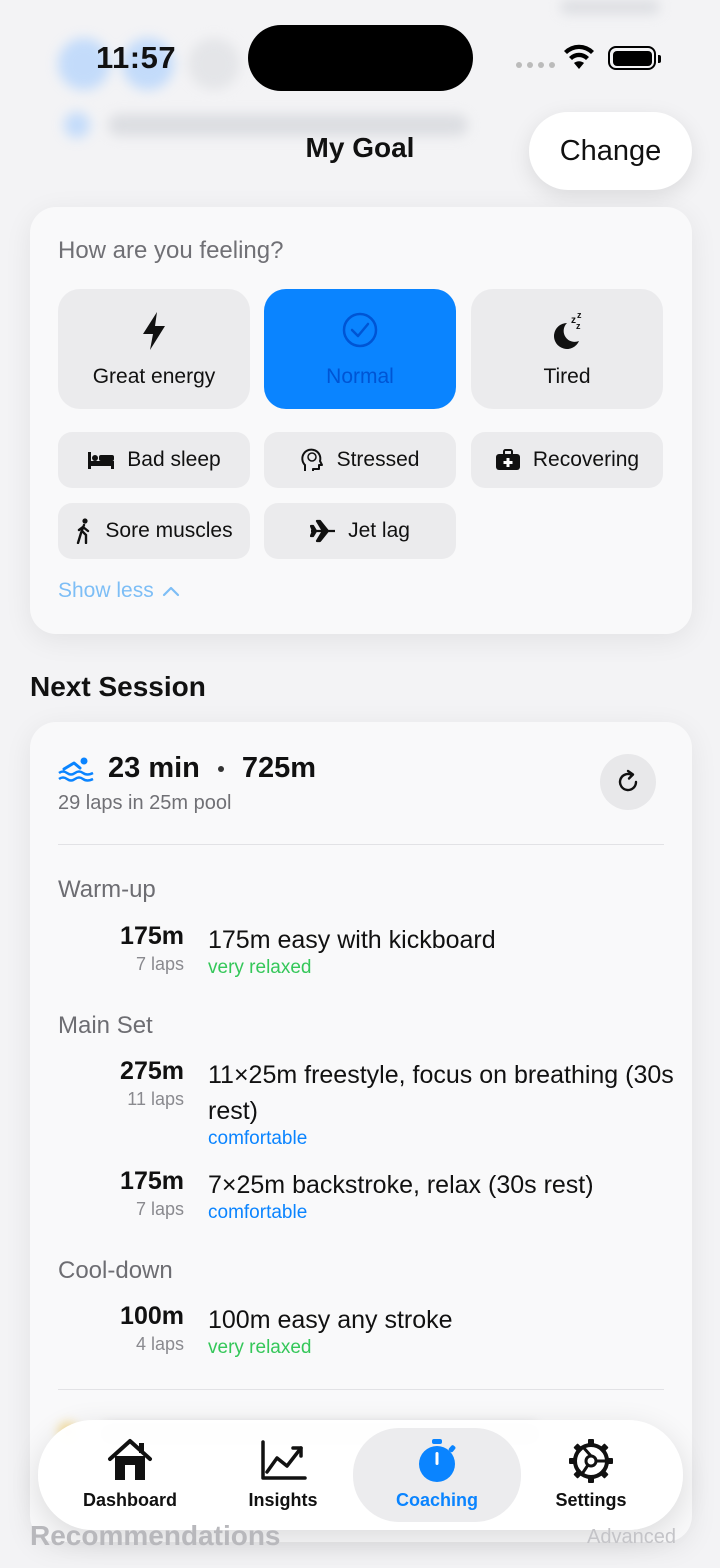 Image resolution: width=720 pixels, height=1568 pixels. Describe the element at coordinates (330, 1320) in the screenshot. I see `step-description: 100m easy any stroke` at that location.